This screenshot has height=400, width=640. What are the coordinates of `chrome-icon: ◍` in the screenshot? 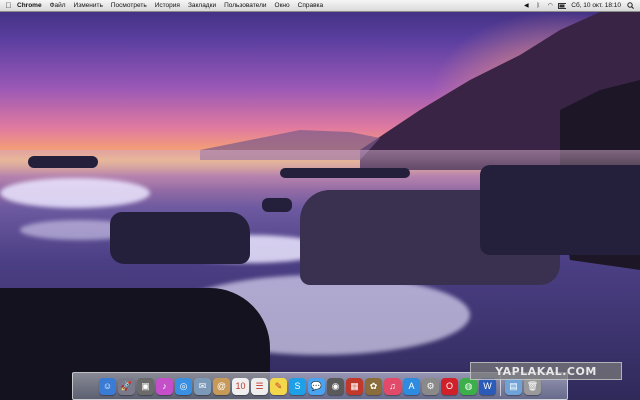 It's located at (468, 386).